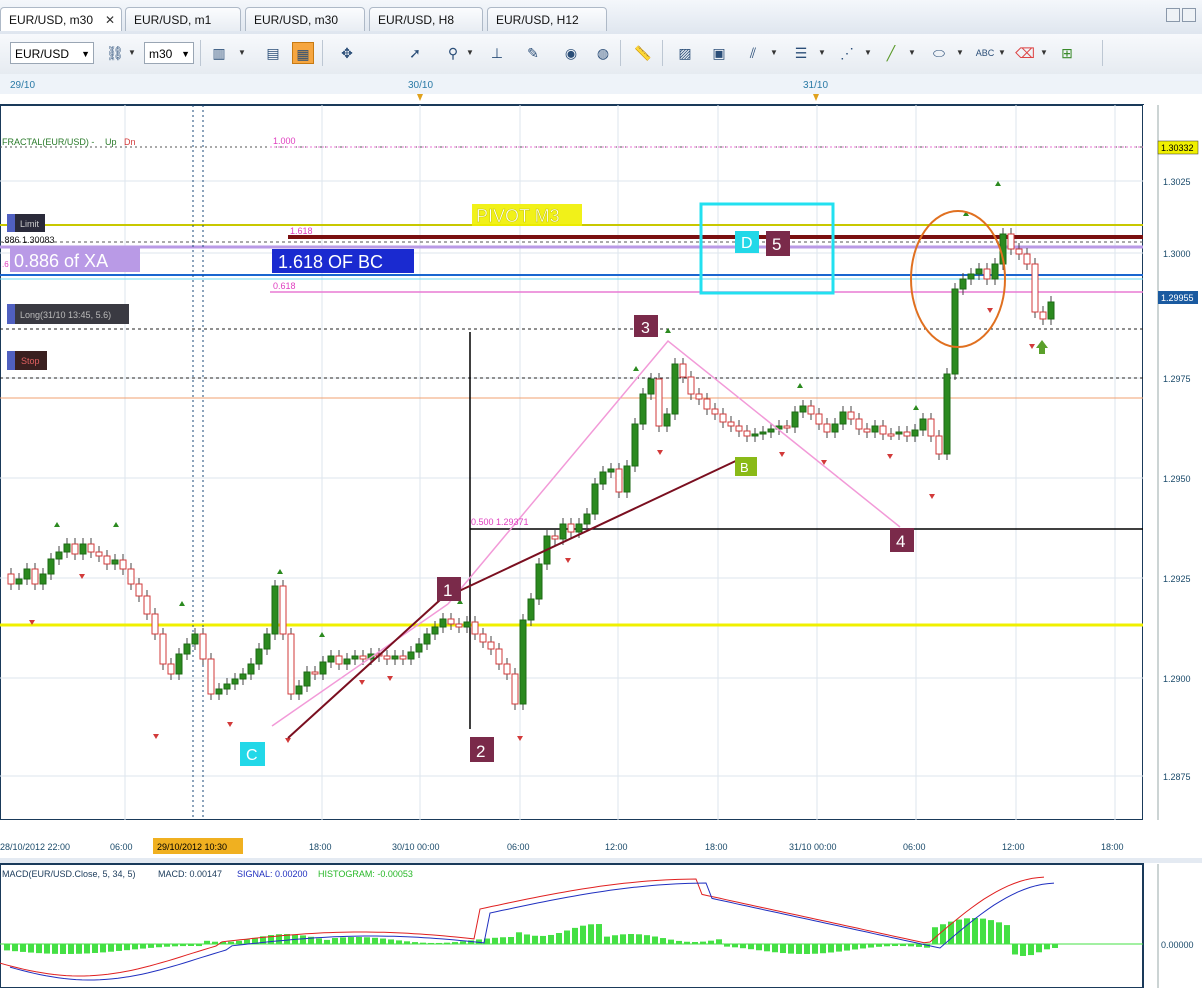 This screenshot has height=988, width=1202. Describe the element at coordinates (616, 847) in the screenshot. I see `time-label: 12:00` at that location.